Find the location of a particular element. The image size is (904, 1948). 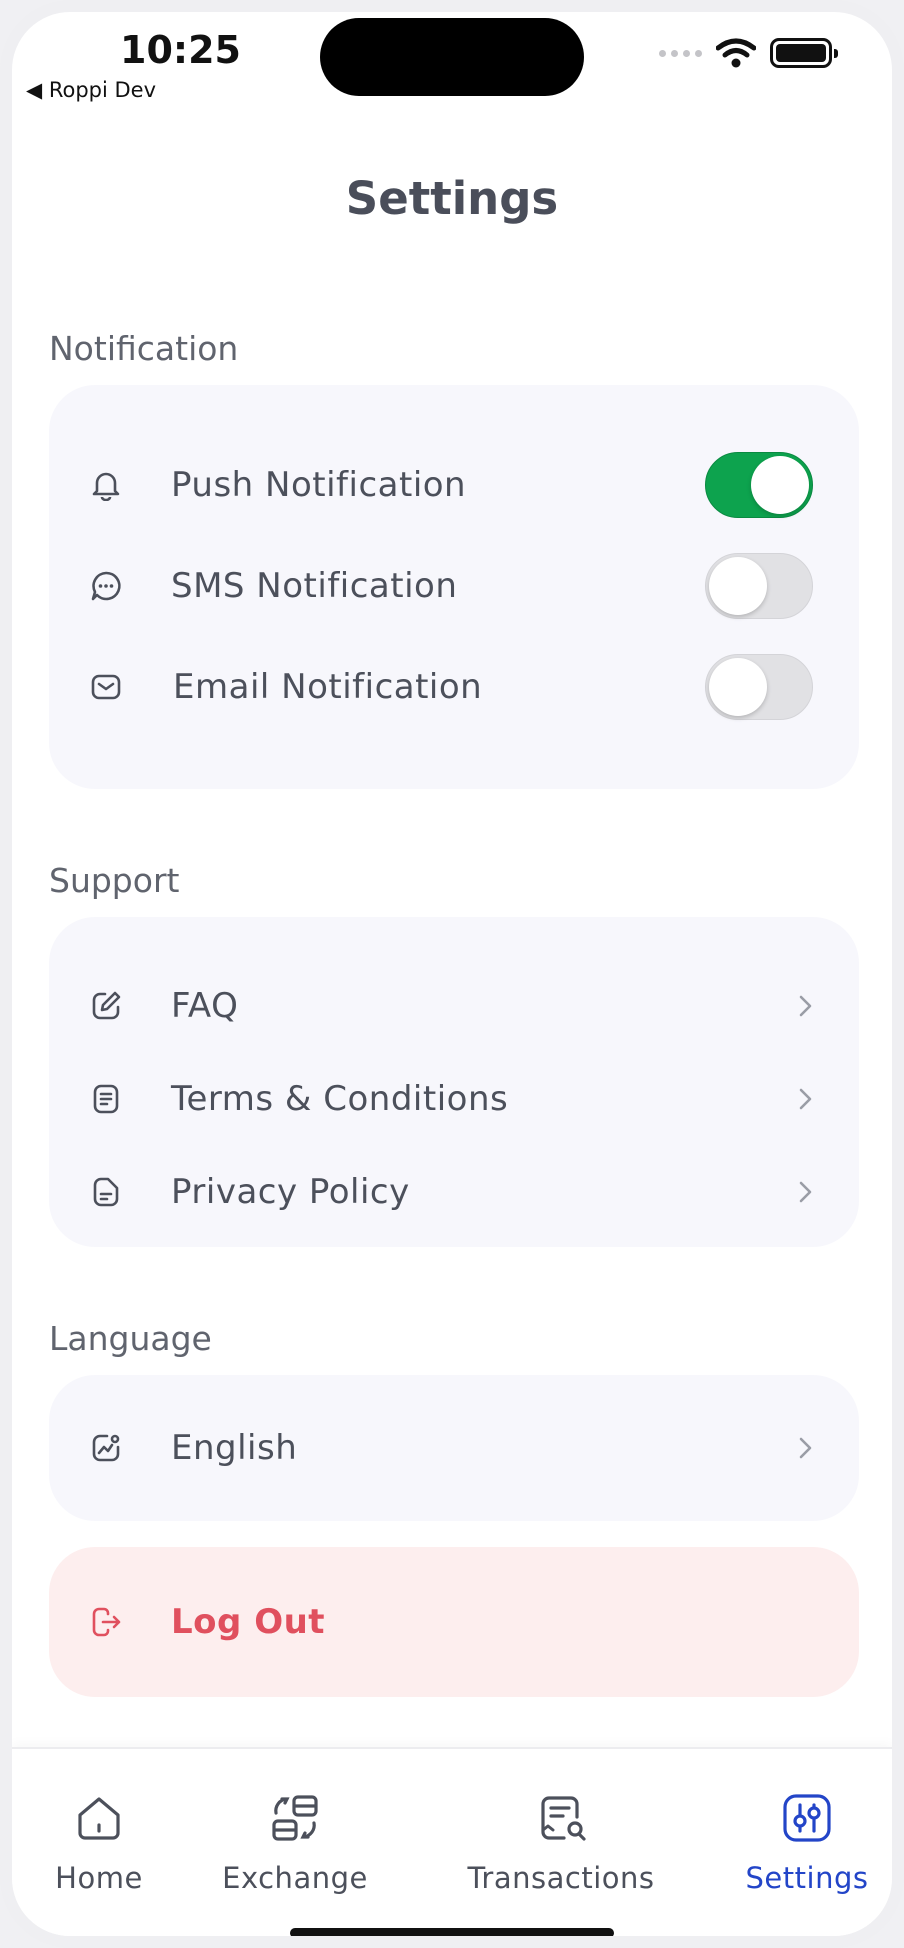

logout-row: Log Out is located at coordinates (454, 1622).